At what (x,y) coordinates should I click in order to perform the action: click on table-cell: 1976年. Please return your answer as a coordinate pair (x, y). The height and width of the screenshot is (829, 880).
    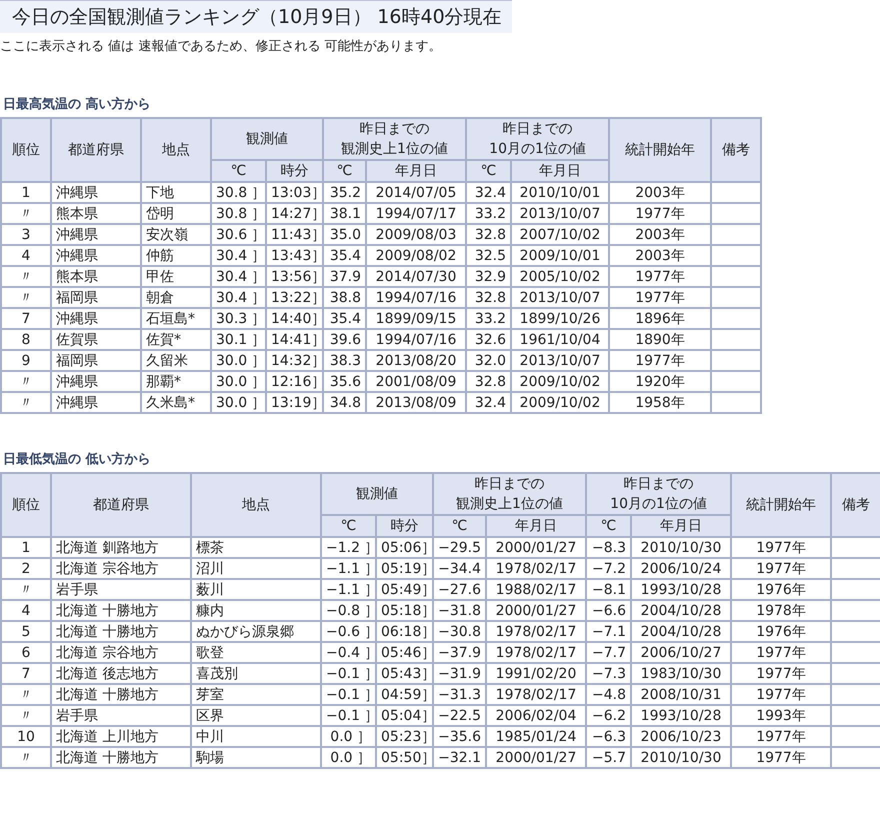
    Looking at the image, I should click on (781, 631).